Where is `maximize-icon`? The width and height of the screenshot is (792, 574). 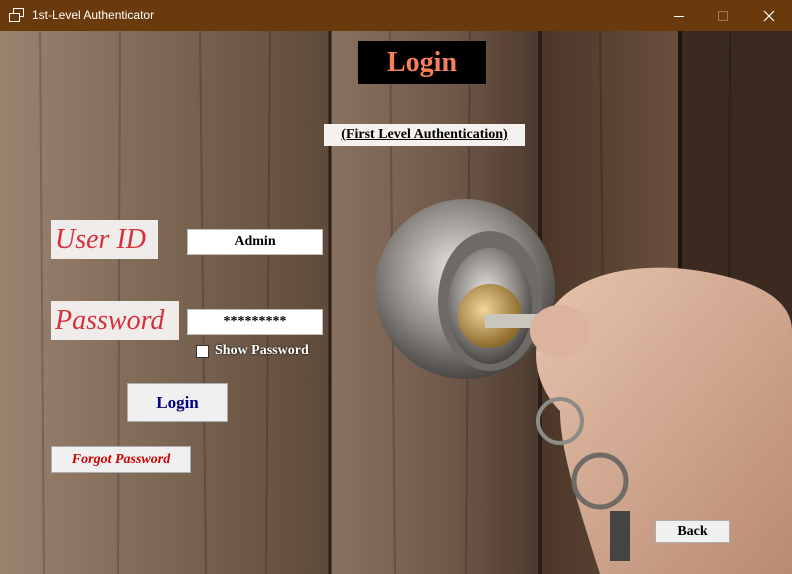 maximize-icon is located at coordinates (723, 15).